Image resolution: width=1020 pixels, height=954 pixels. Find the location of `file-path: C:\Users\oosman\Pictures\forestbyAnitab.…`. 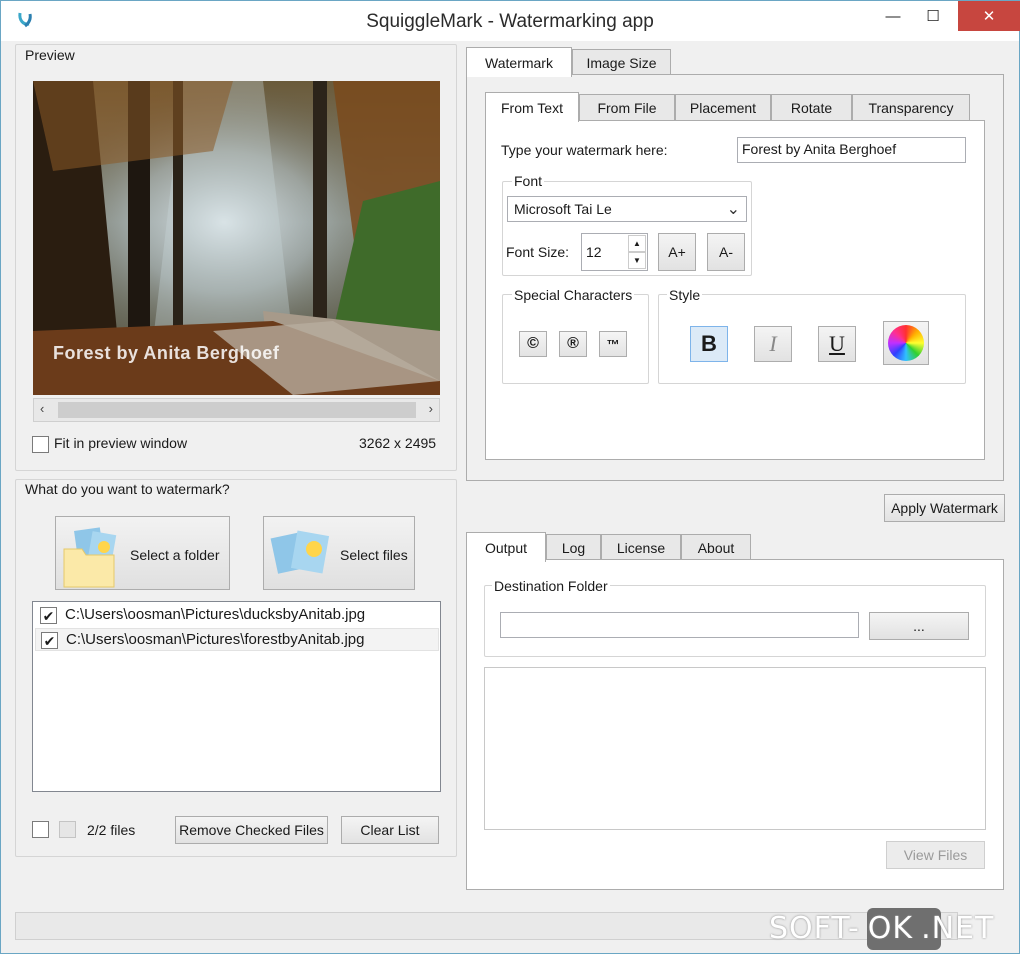

file-path: C:\Users\oosman\Pictures\forestbyAnitab.… is located at coordinates (215, 639).